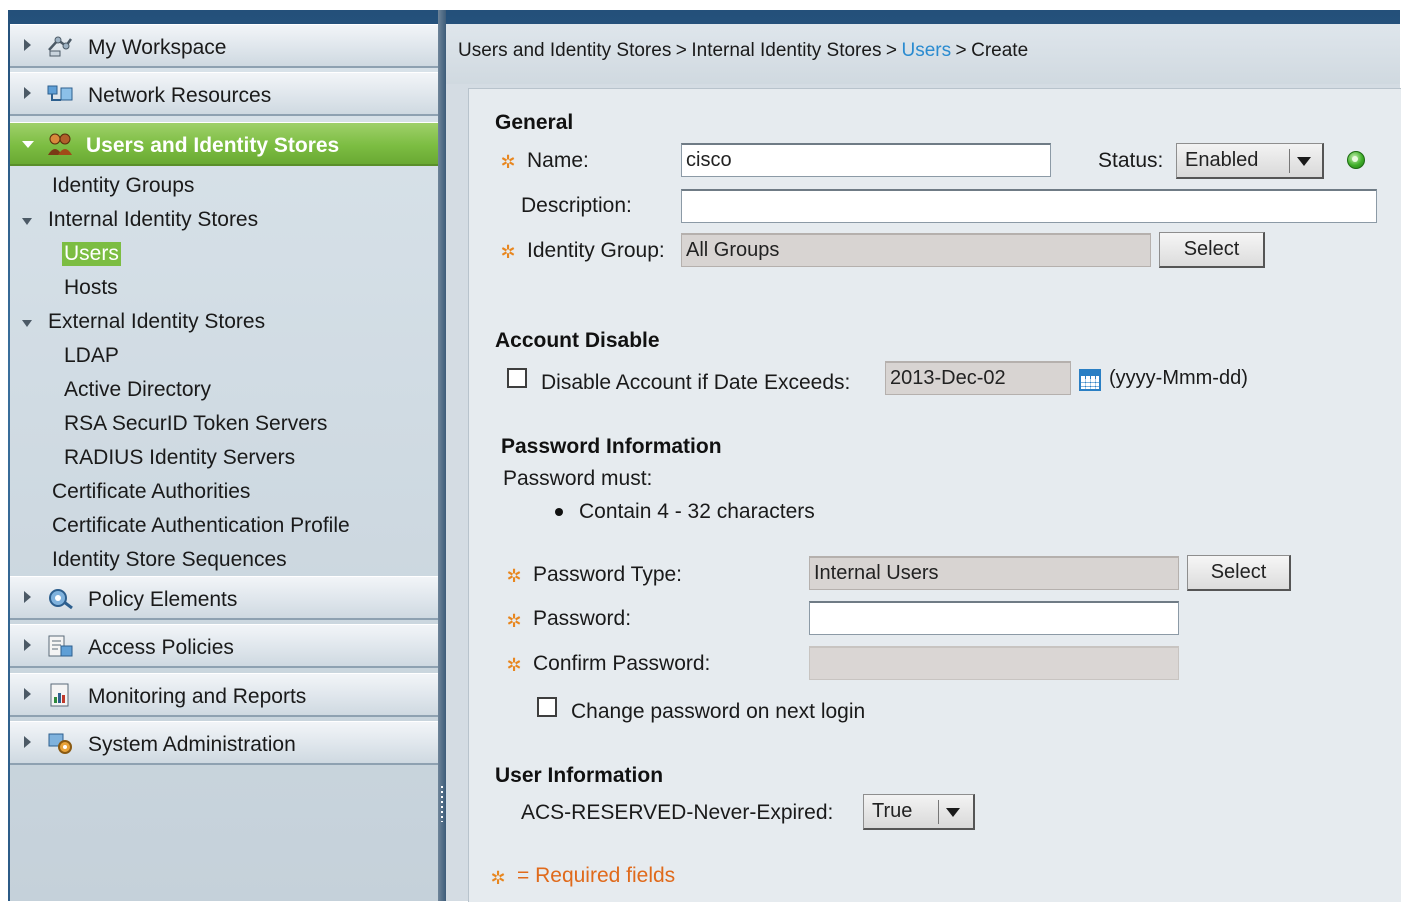  Describe the element at coordinates (1178, 378) in the screenshot. I see `date-format-hint: (yyyy-Mmm-dd)` at that location.